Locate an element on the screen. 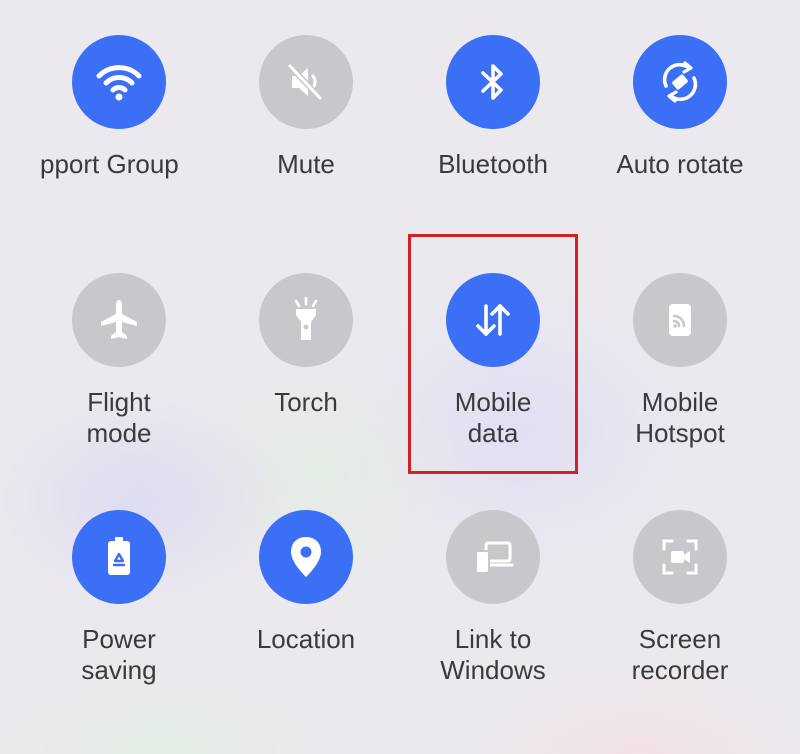 The width and height of the screenshot is (800, 754). wifi-icon is located at coordinates (119, 83).